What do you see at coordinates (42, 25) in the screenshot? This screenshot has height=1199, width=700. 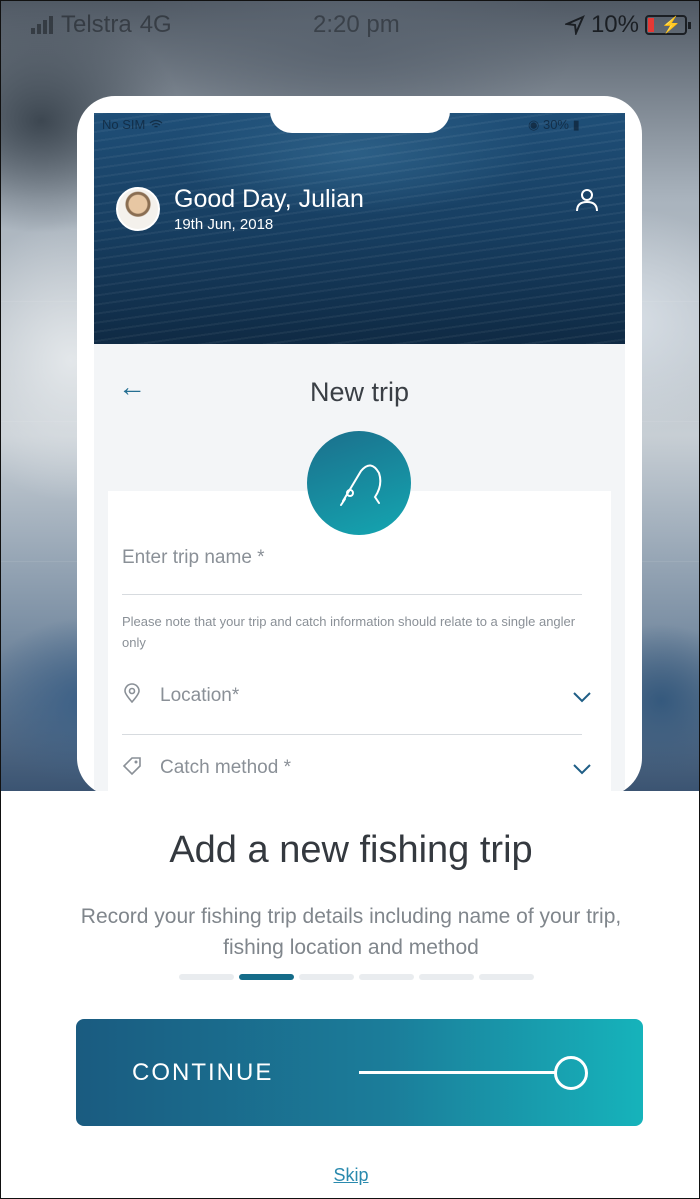 I see `signal-icon` at bounding box center [42, 25].